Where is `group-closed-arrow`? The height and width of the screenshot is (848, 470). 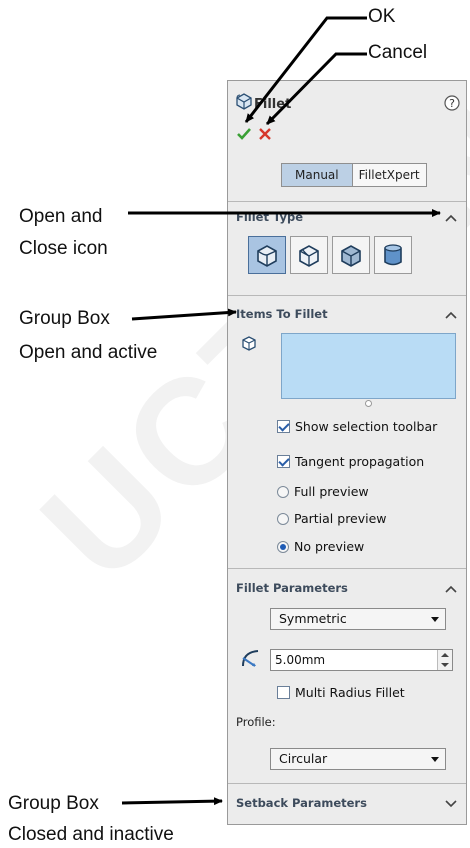 group-closed-arrow is located at coordinates (172, 801).